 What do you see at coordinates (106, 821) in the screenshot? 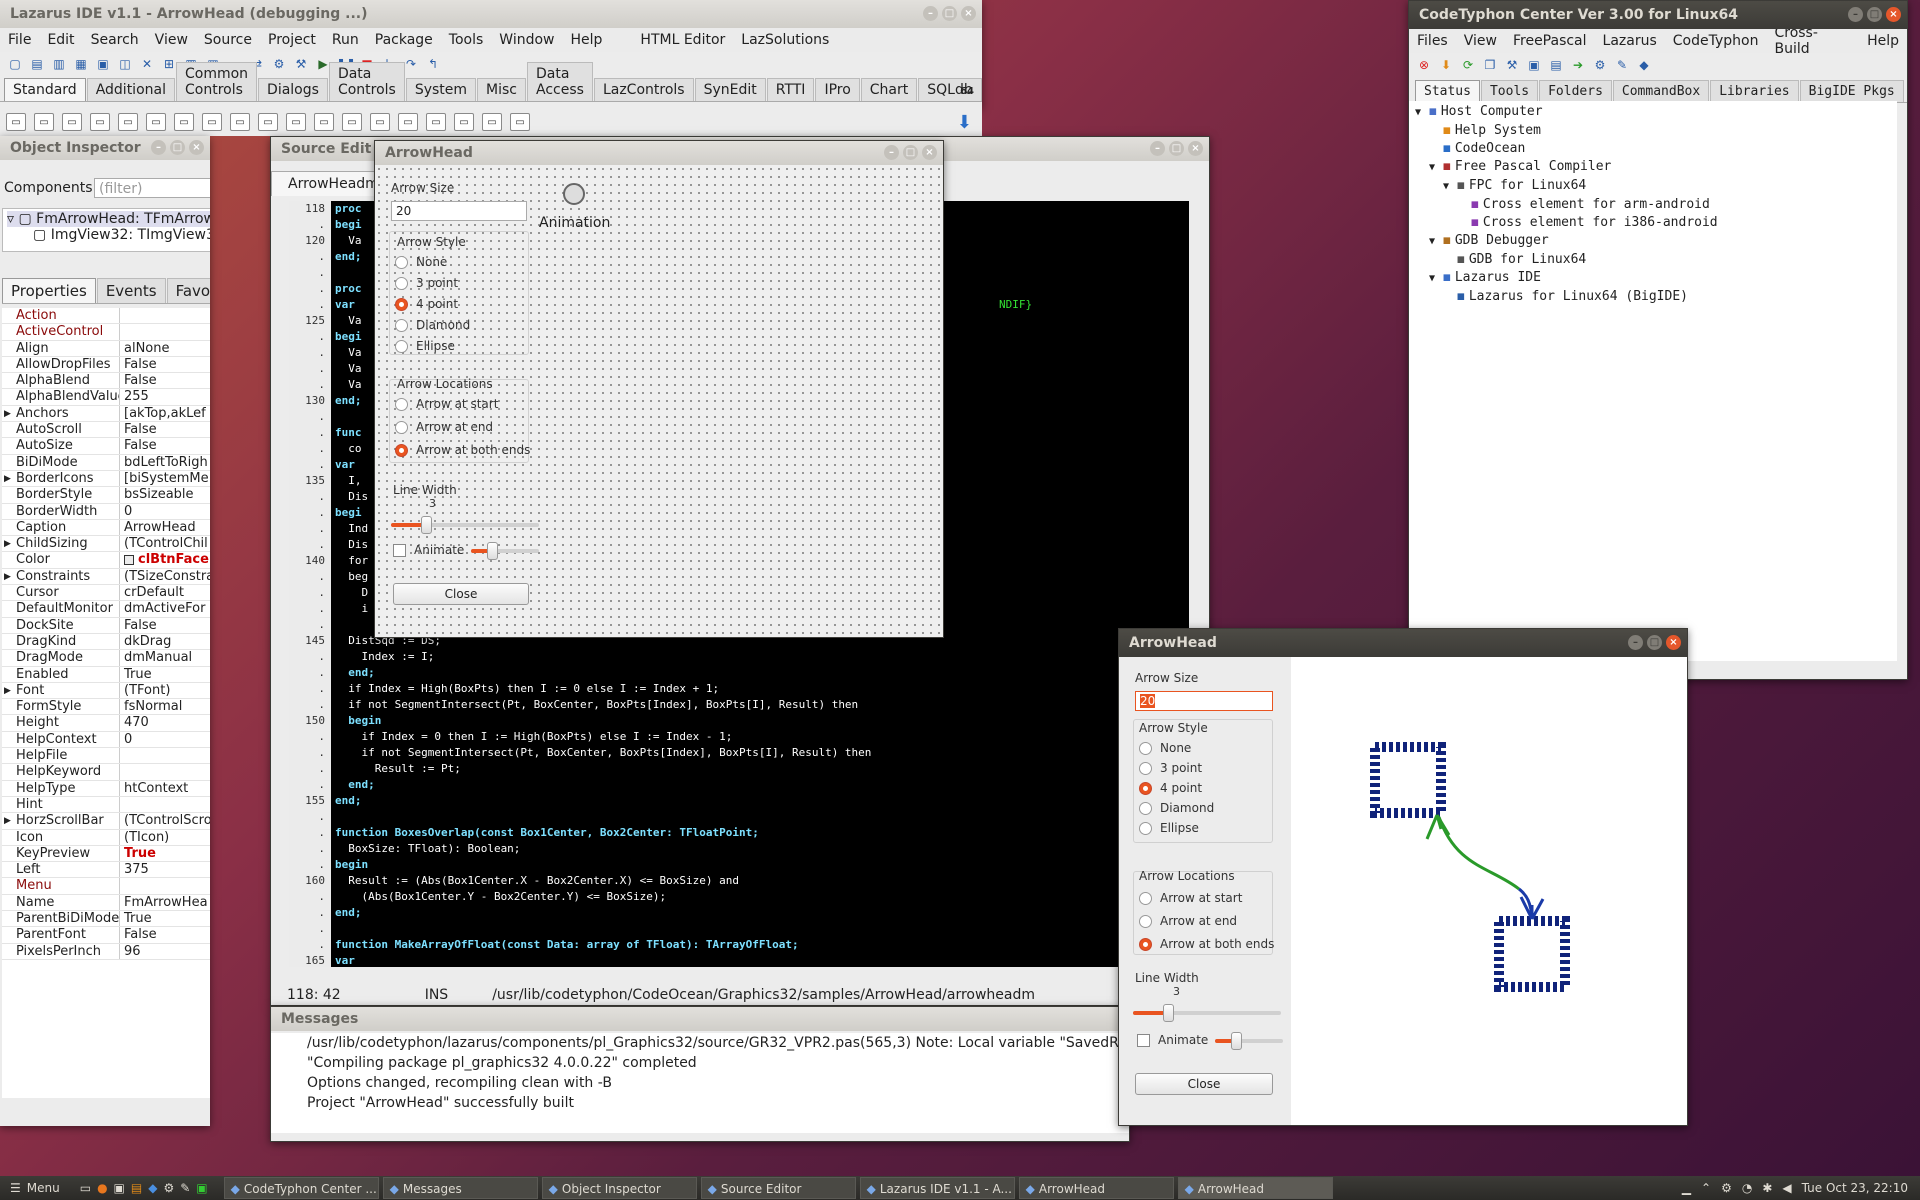
I see `property-row: ▶ HorzScrollBar (TControlScro` at bounding box center [106, 821].